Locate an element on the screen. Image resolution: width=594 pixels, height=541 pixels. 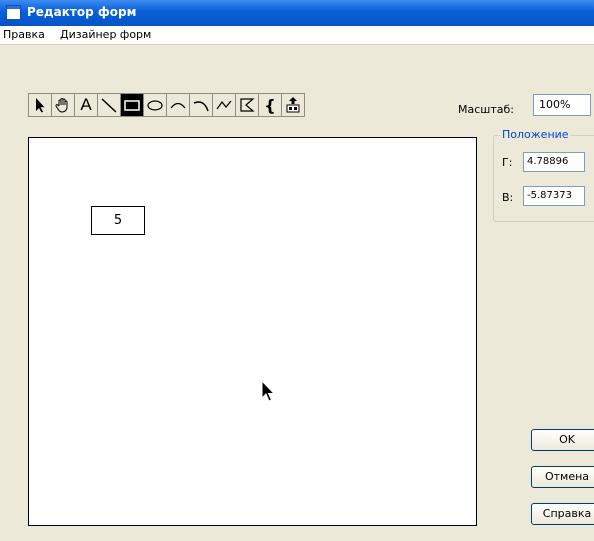
vertical-label: В: is located at coordinates (508, 197).